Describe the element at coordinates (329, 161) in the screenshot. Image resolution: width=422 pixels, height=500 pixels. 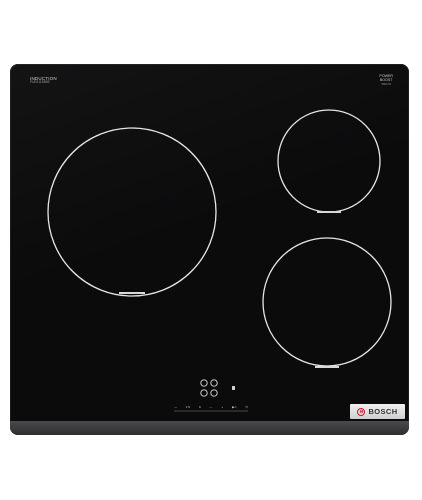
I see `small-cooking-zone` at that location.